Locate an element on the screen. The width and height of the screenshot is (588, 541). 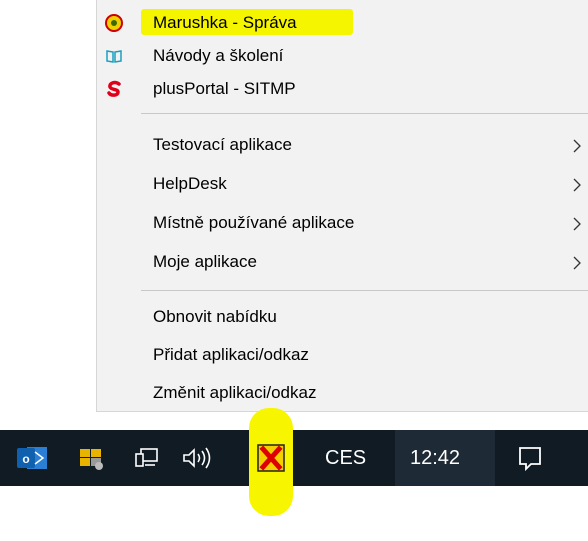
menu-item-obnovit: Obnovit nabídku is located at coordinates (342, 316).